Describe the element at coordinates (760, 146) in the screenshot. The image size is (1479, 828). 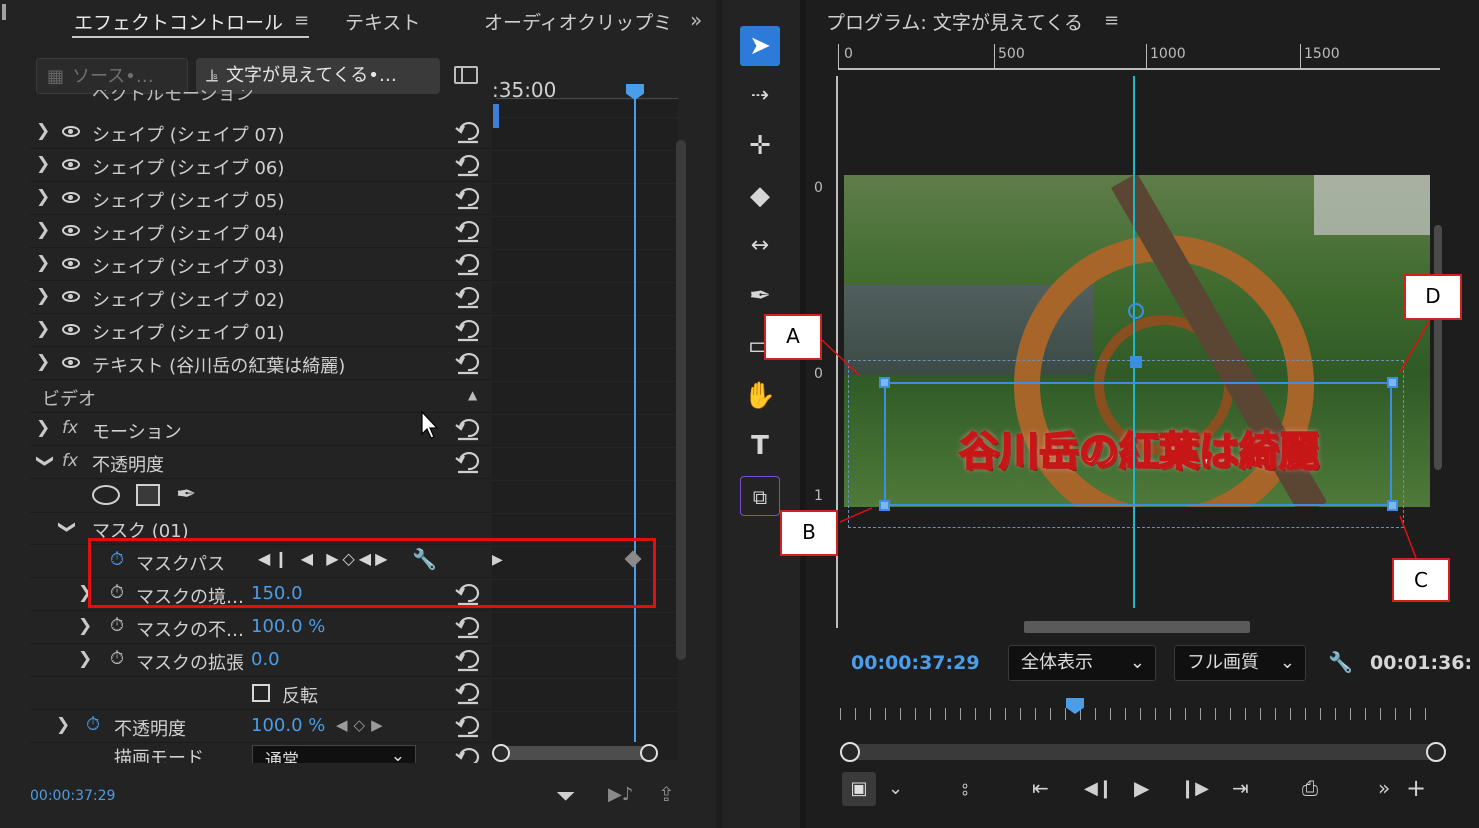
I see `ripple-edit-tool-icon: ✛` at that location.